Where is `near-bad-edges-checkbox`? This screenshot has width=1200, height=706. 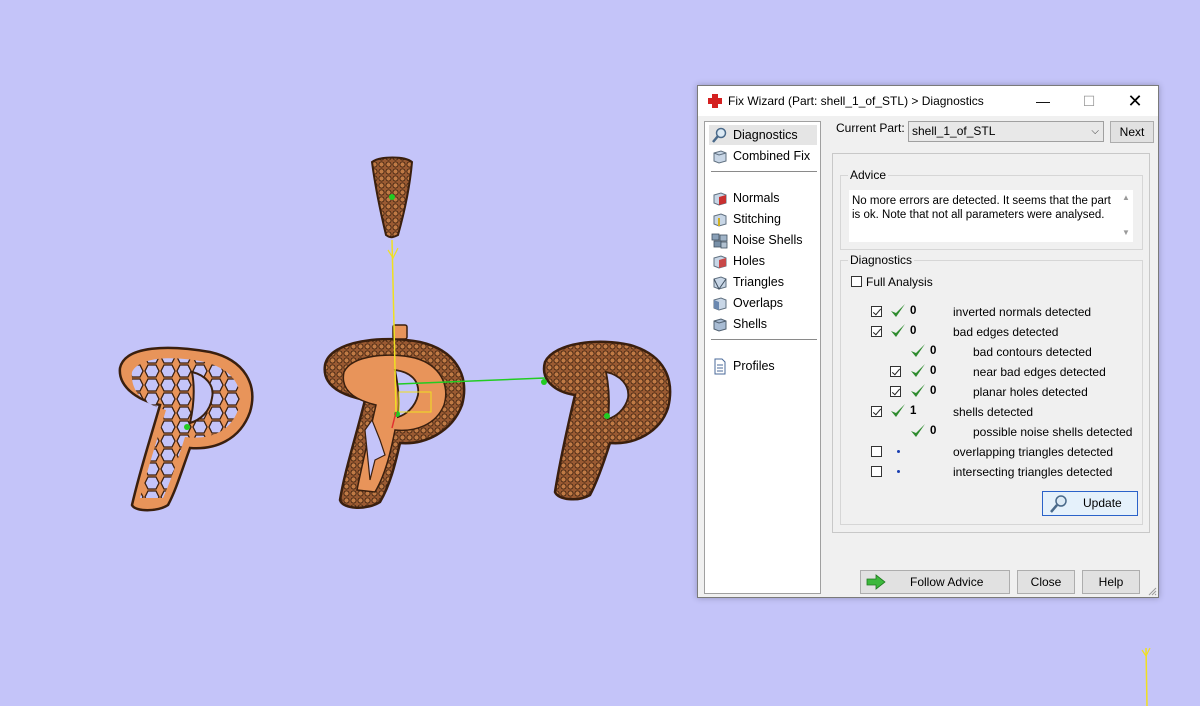 near-bad-edges-checkbox is located at coordinates (895, 371).